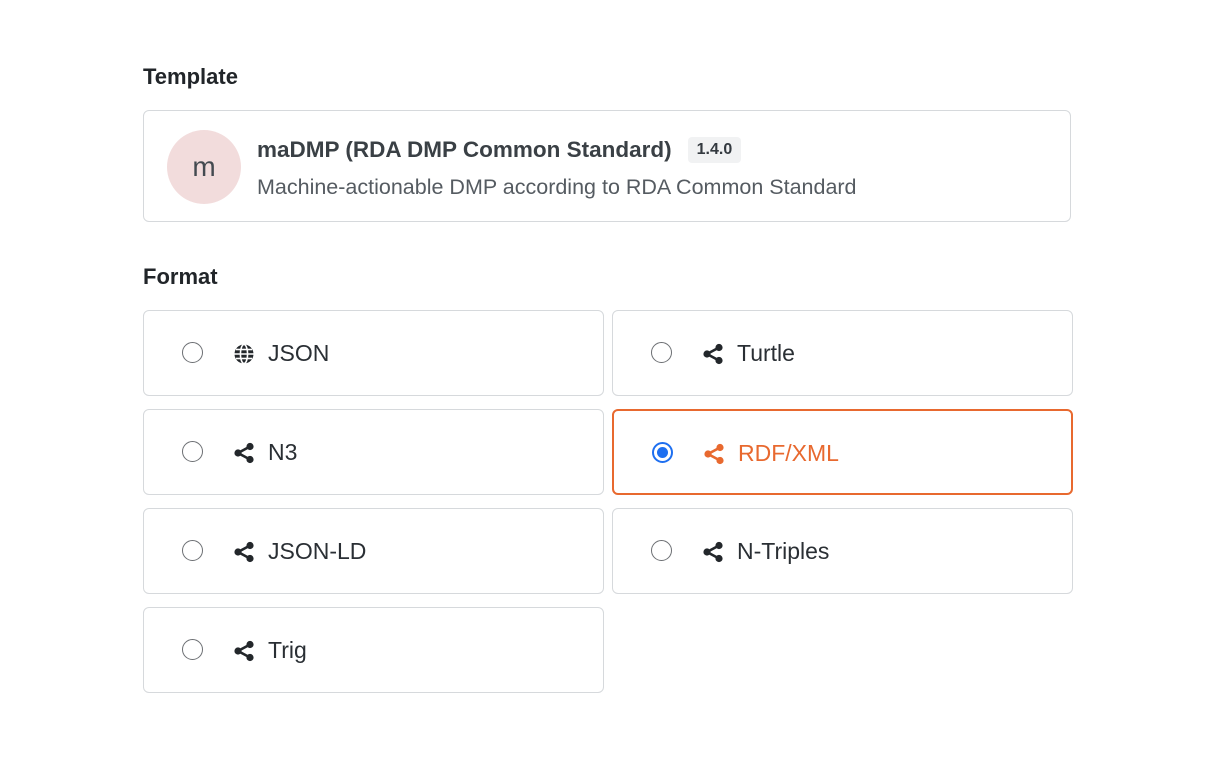 The image size is (1212, 760). I want to click on template-section-label: Template, so click(190, 76).